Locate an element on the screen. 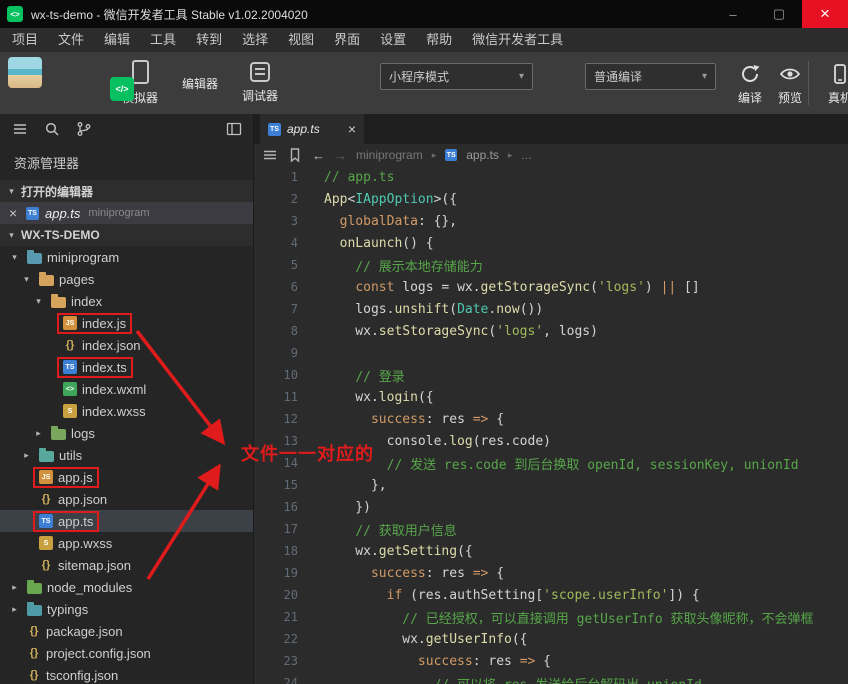 Image resolution: width=848 pixels, height=684 pixels. tree-item-index.wxml: <> index.wxml is located at coordinates (126, 389).